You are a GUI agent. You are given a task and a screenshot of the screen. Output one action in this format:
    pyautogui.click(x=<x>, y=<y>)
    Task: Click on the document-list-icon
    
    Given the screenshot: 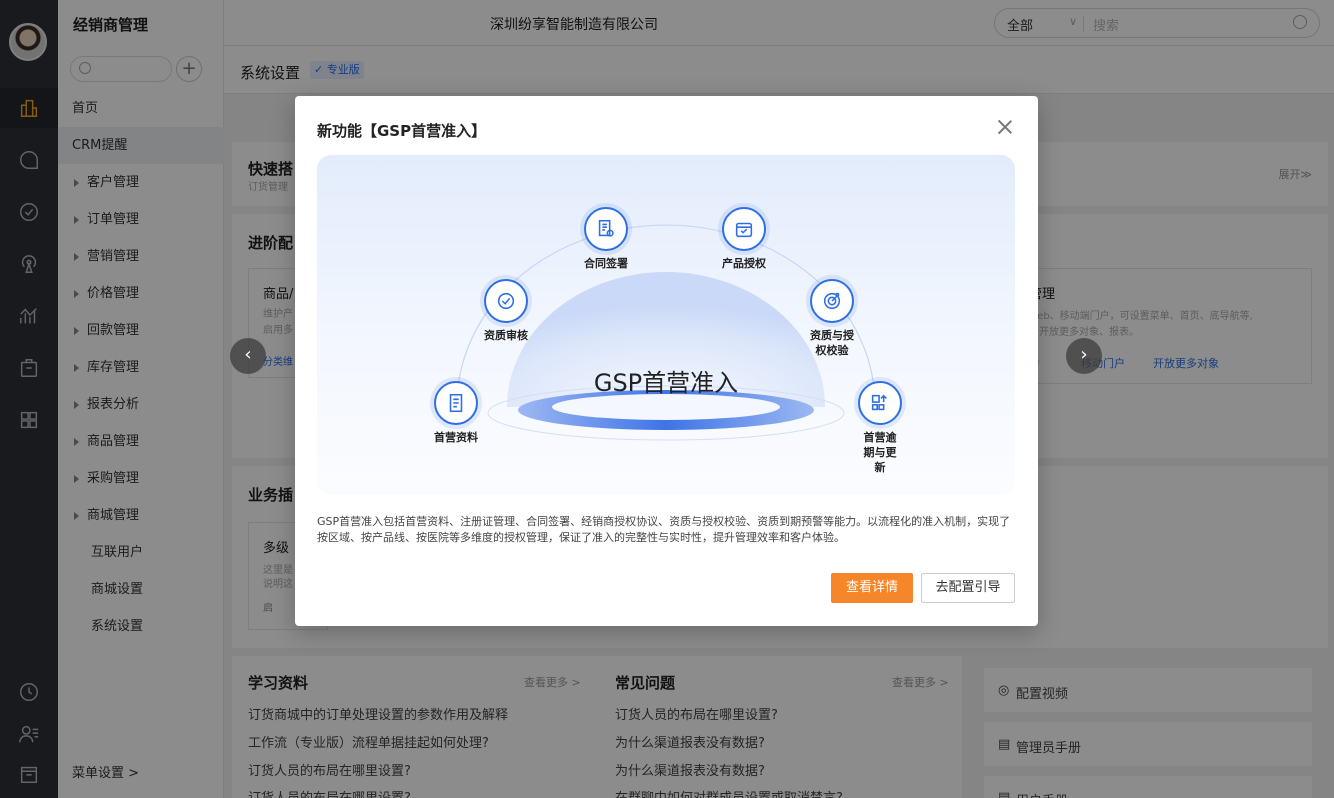 What is the action you would take?
    pyautogui.click(x=456, y=403)
    